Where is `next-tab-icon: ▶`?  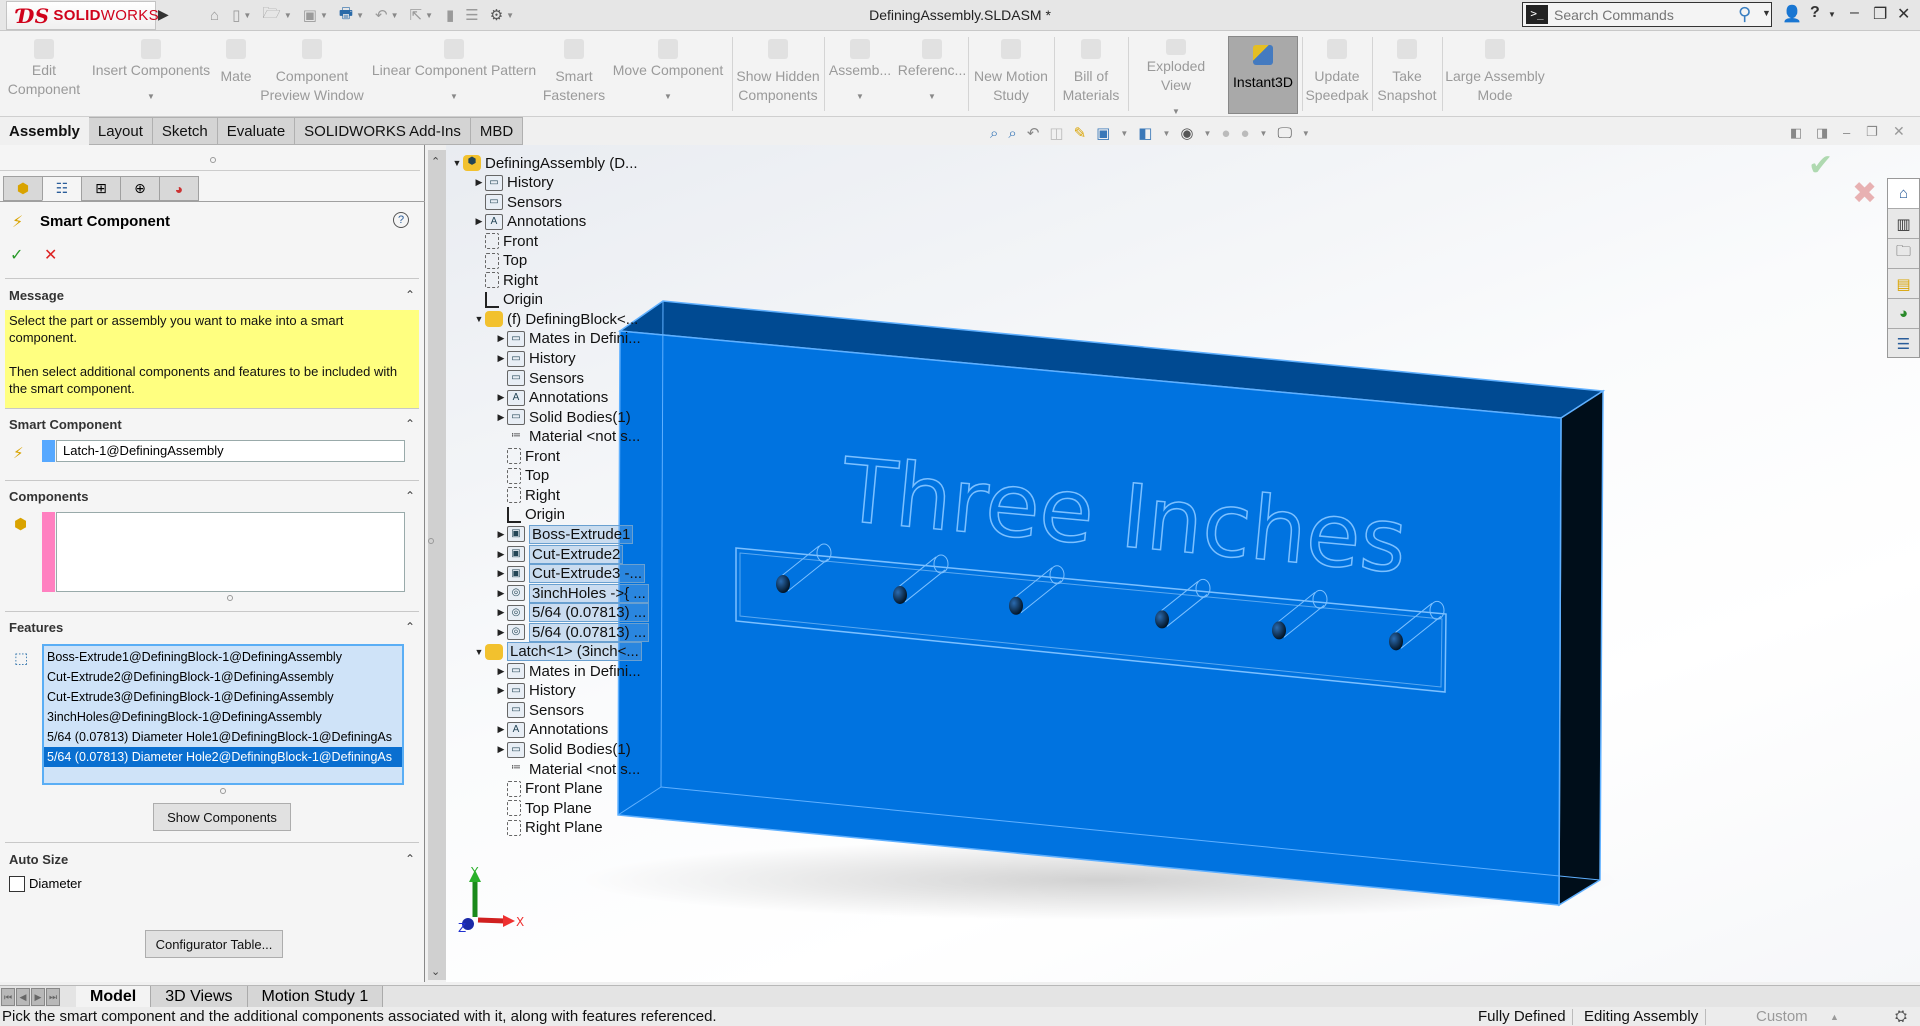 next-tab-icon: ▶ is located at coordinates (38, 996).